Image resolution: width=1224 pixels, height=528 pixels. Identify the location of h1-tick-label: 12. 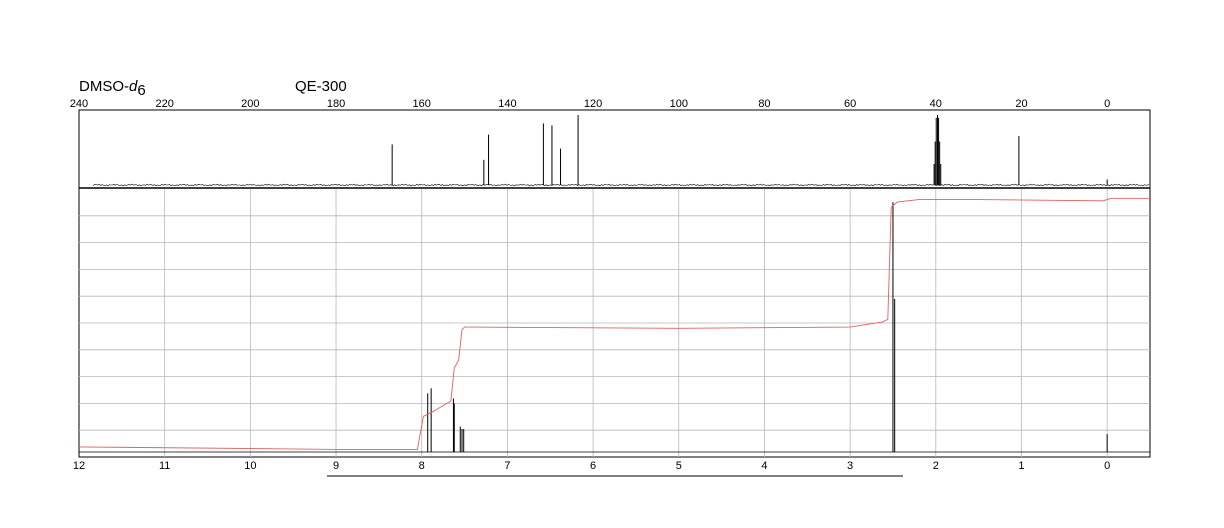
(79, 466).